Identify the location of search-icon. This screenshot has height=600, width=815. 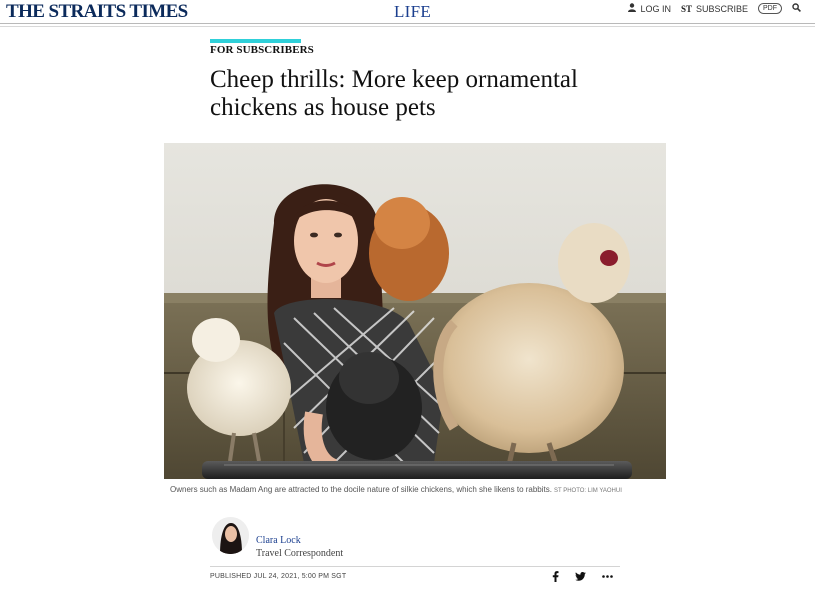
(796, 8).